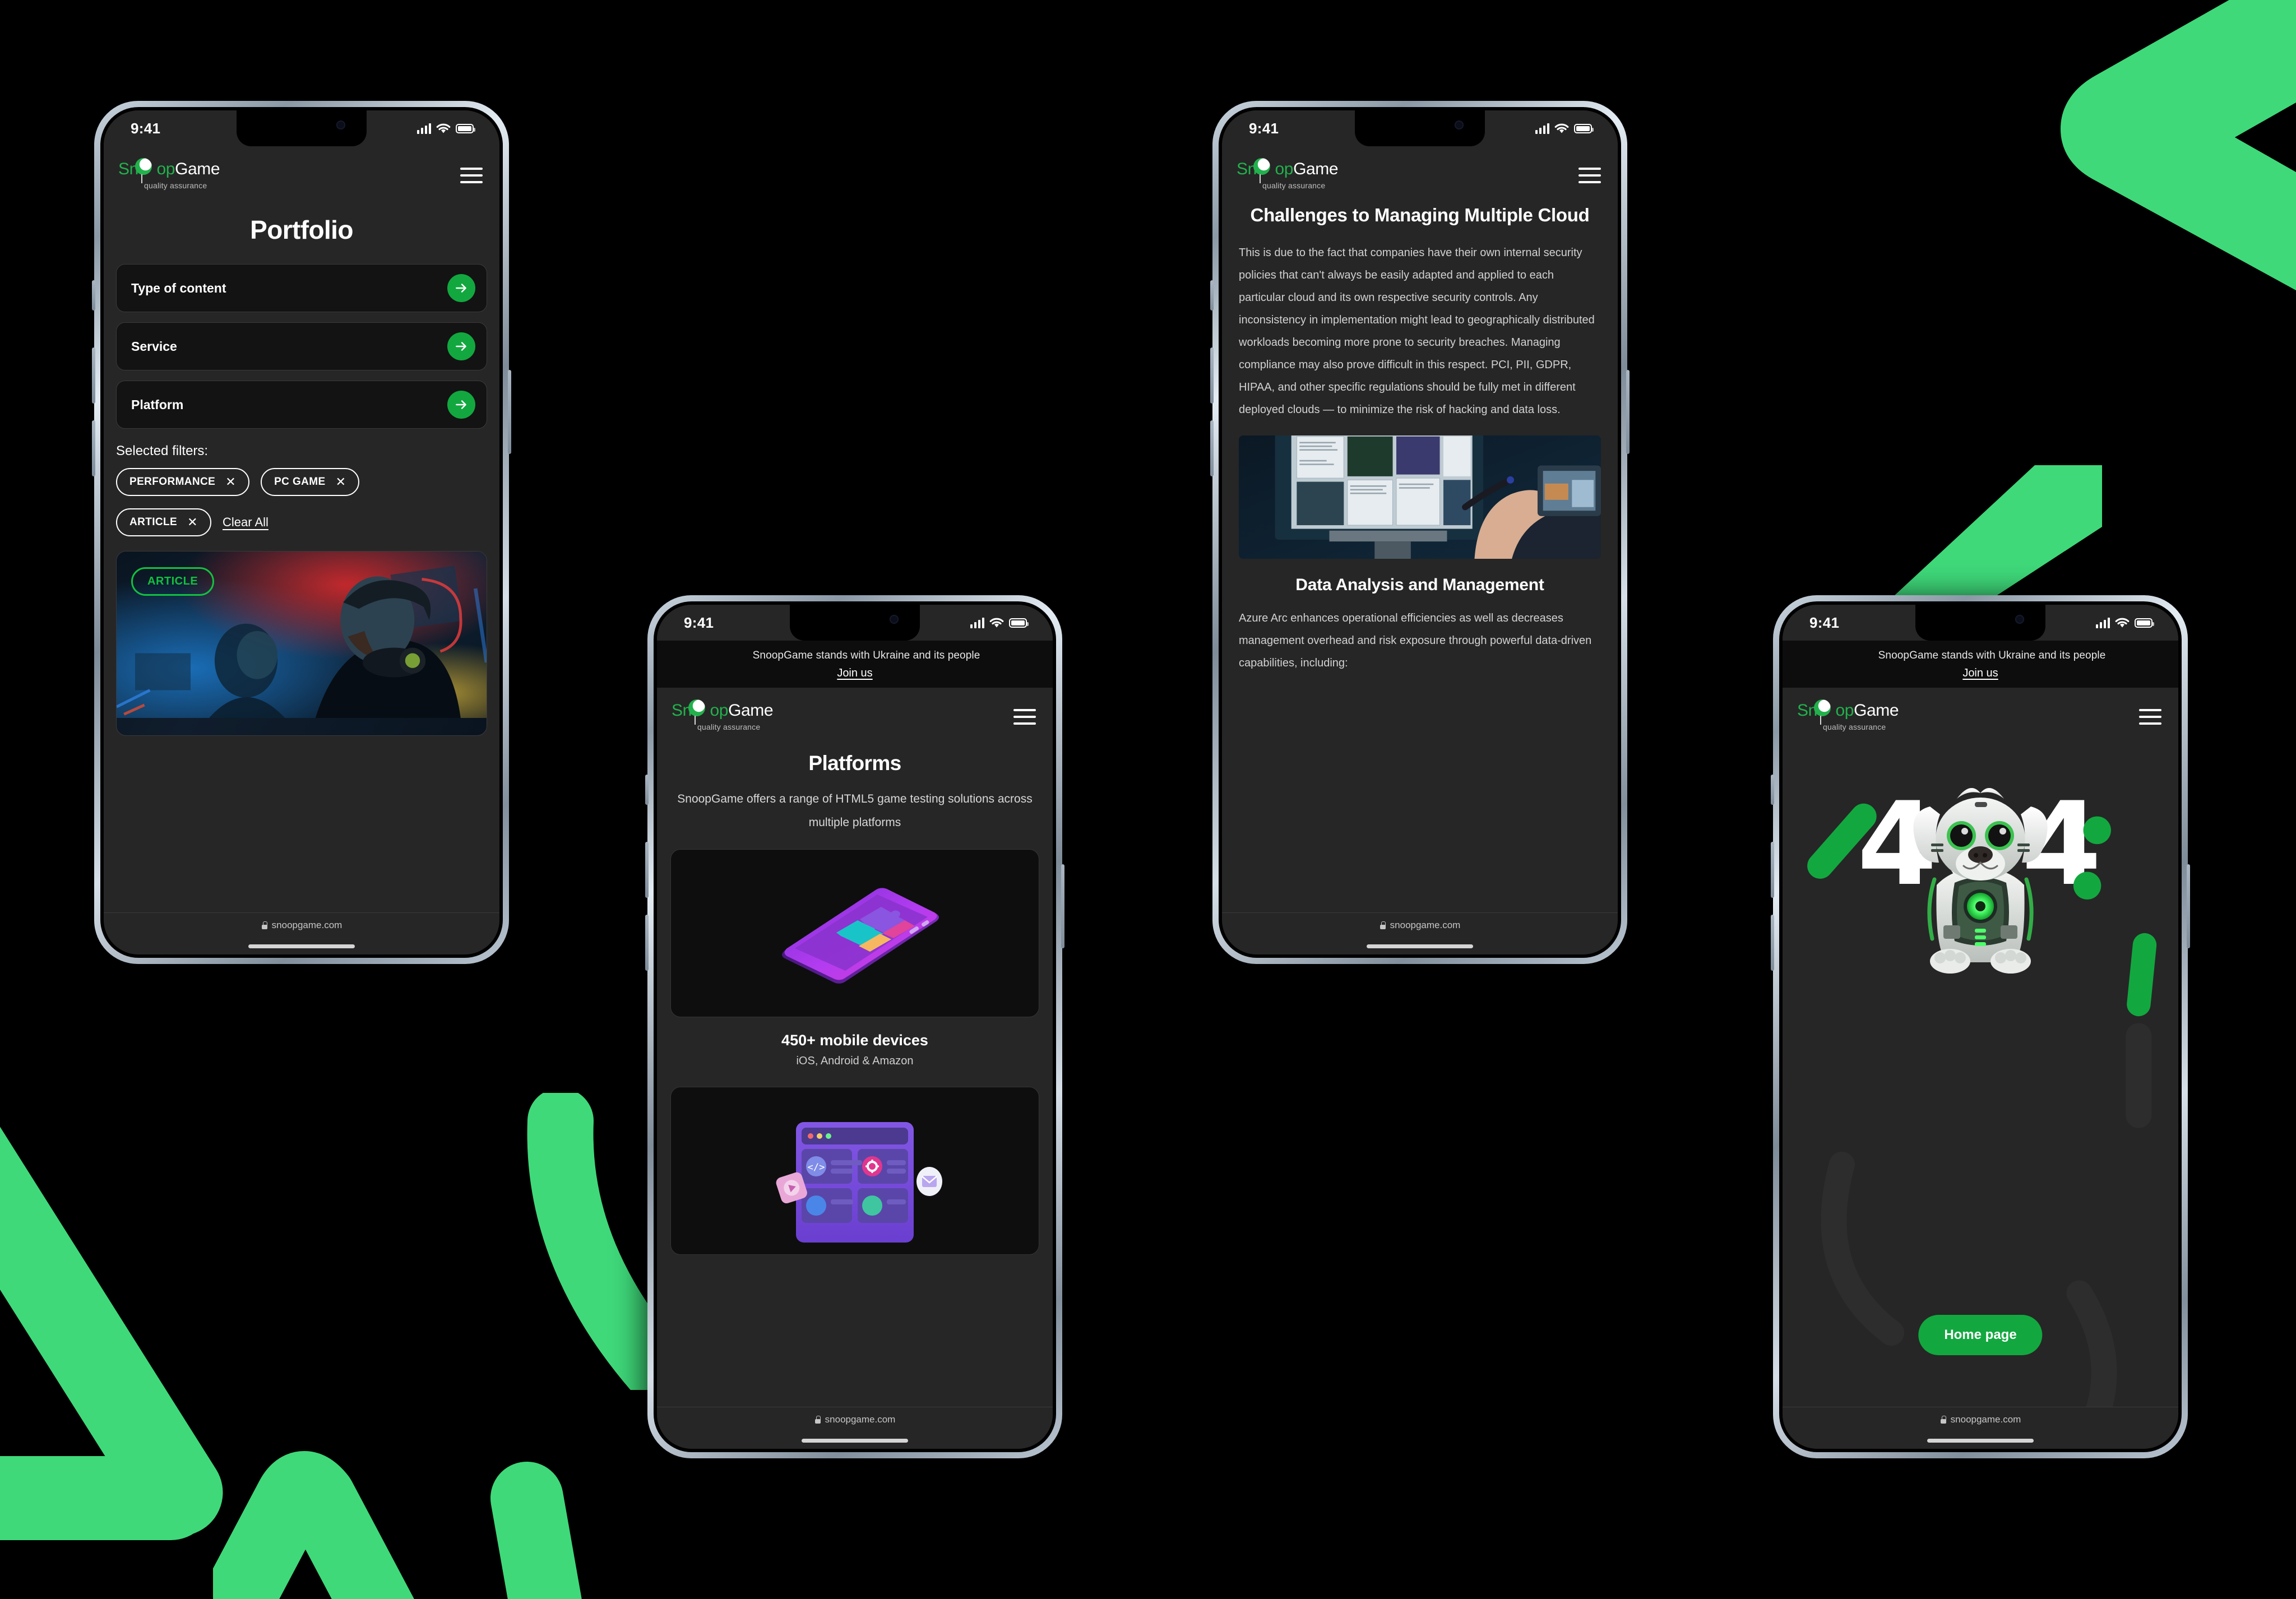  I want to click on filter-row-type-of-content: Type of content, so click(301, 288).